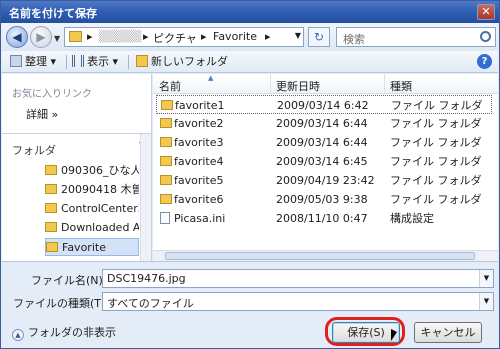 This screenshot has height=349, width=500. I want to click on tree-item-label: Downloaded Al, so click(100, 227).